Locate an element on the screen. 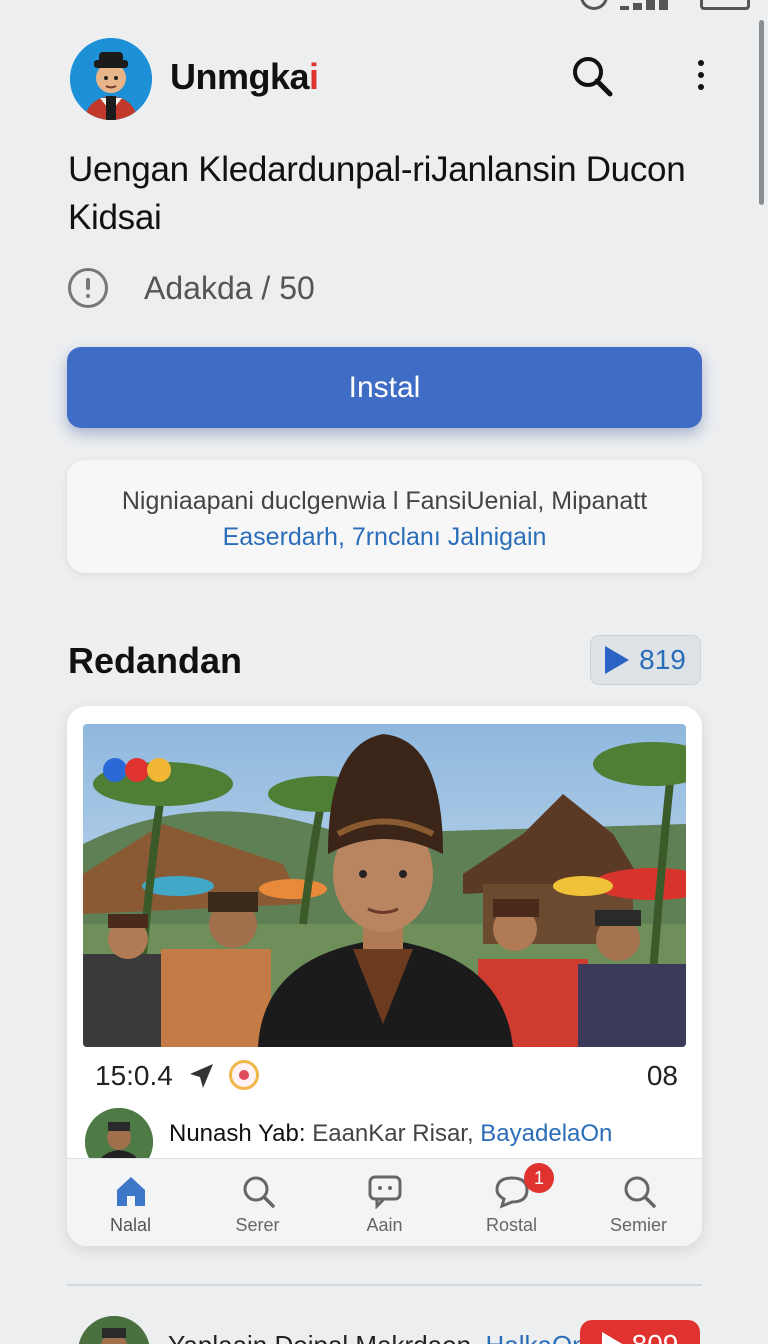 This screenshot has width=768, height=1344. signal-icon is located at coordinates (652, 5).